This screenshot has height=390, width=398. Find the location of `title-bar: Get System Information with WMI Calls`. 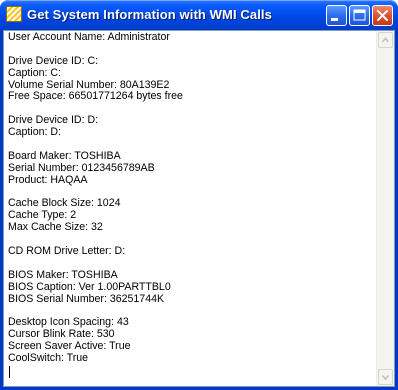

title-bar: Get System Information with WMI Calls is located at coordinates (199, 15).